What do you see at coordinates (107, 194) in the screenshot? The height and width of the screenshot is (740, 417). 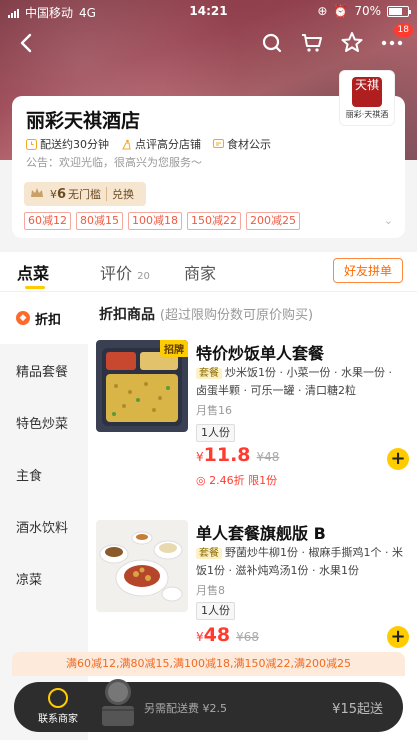 I see `vip-divider` at bounding box center [107, 194].